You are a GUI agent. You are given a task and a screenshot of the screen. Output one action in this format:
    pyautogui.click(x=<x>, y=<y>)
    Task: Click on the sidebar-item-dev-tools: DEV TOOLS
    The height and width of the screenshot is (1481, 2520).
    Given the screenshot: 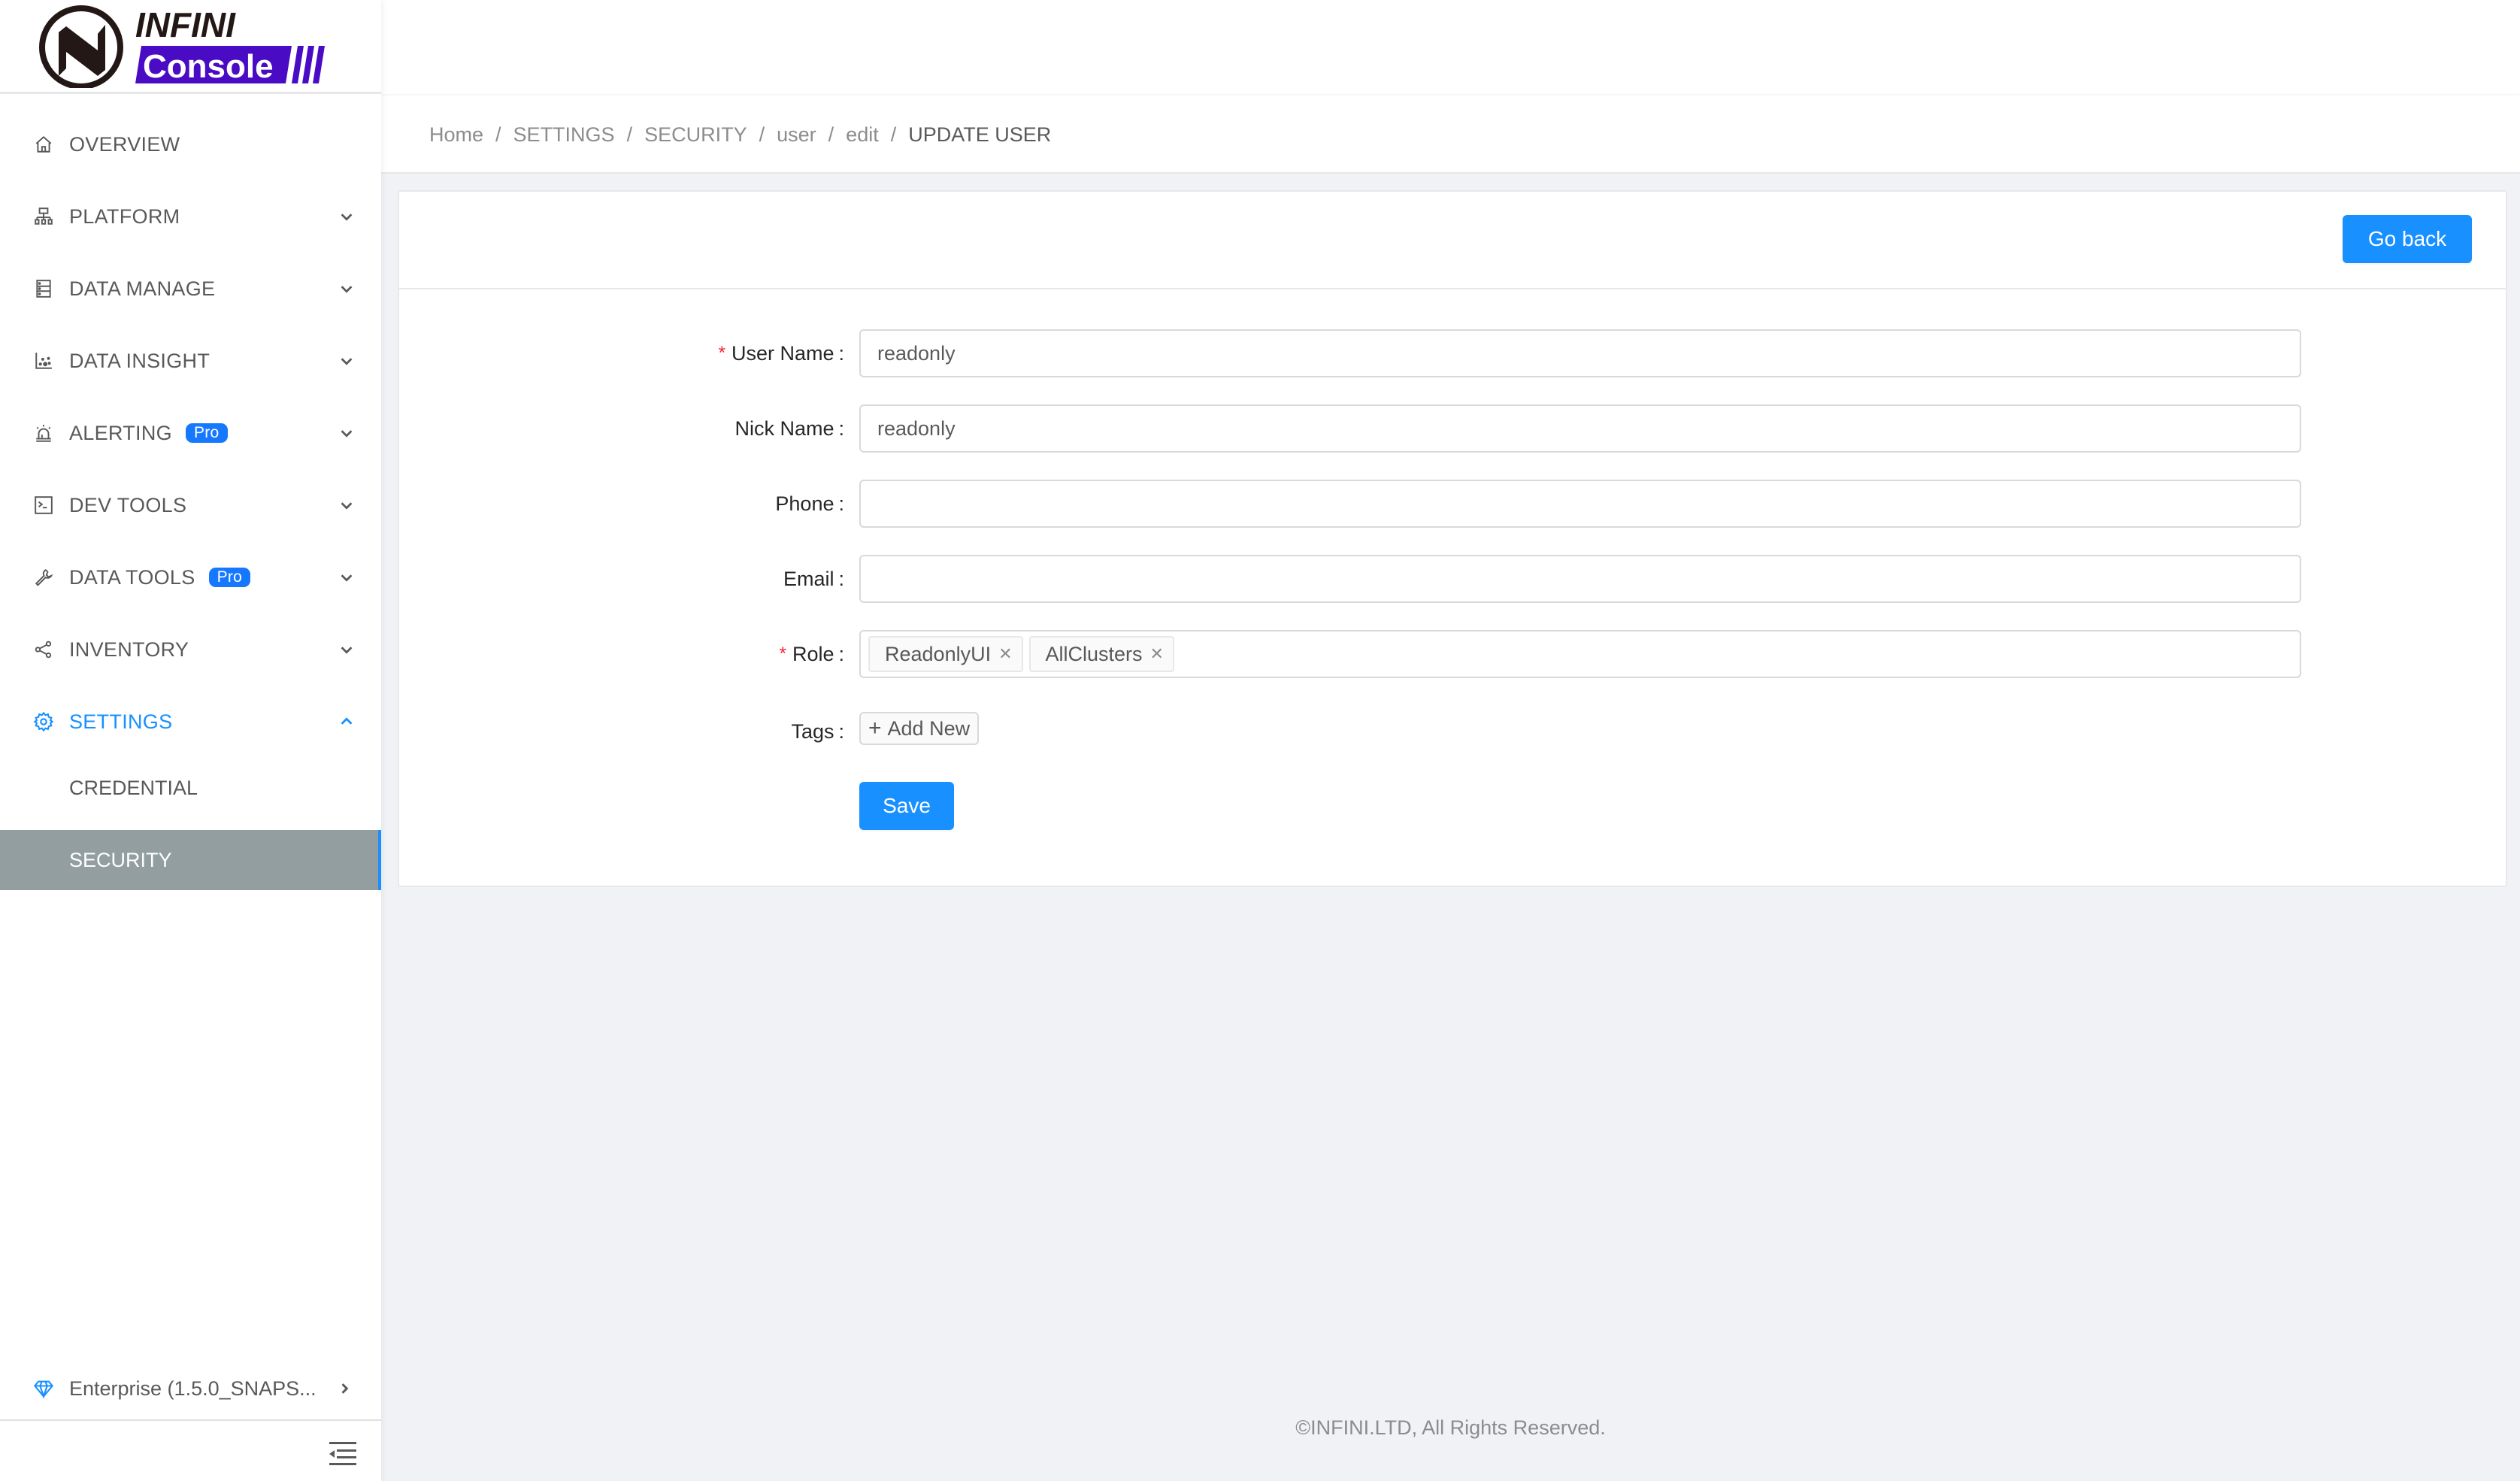 What is the action you would take?
    pyautogui.click(x=190, y=505)
    